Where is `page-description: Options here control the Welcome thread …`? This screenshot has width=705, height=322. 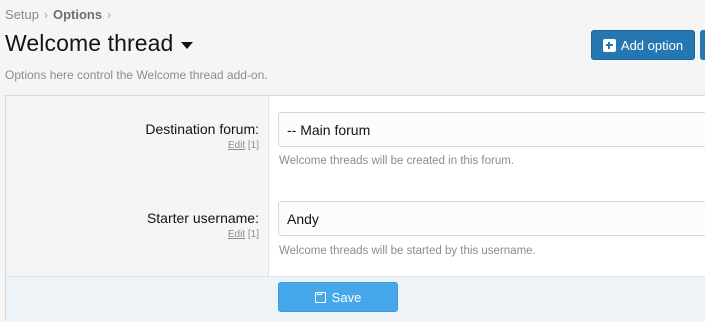 page-description: Options here control the Welcome thread … is located at coordinates (136, 75).